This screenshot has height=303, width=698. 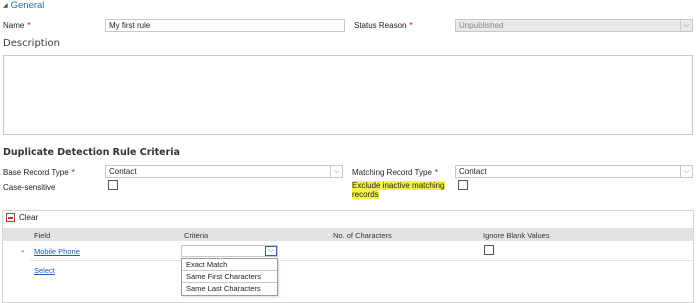 I want to click on base-record-type-select: Contact ⌵, so click(x=224, y=171).